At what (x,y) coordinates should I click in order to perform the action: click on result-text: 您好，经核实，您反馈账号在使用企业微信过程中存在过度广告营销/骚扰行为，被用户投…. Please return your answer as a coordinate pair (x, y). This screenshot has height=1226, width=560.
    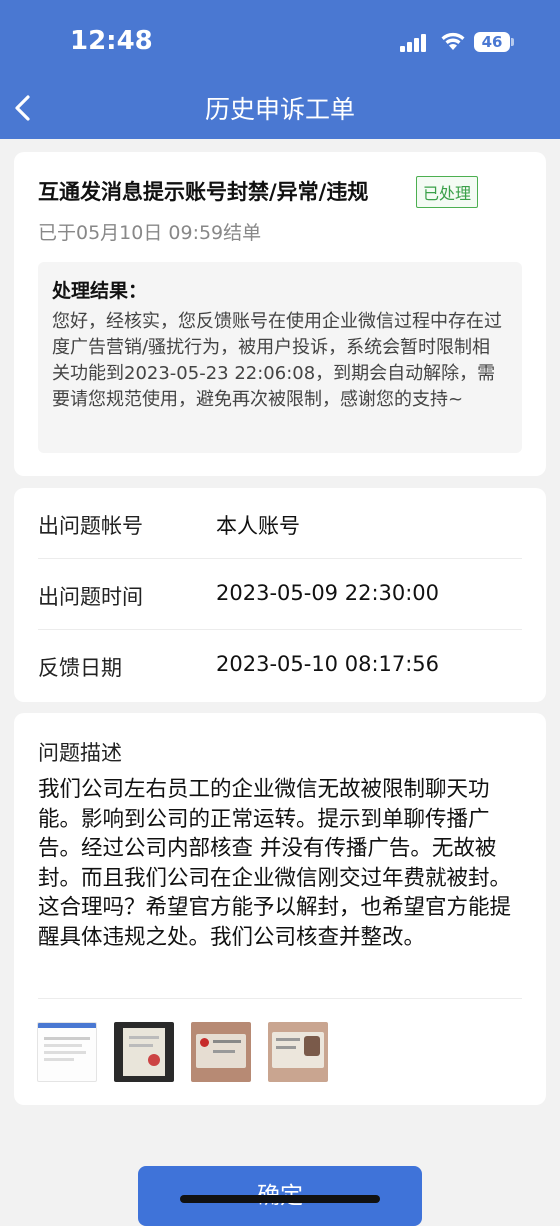
    Looking at the image, I should click on (277, 360).